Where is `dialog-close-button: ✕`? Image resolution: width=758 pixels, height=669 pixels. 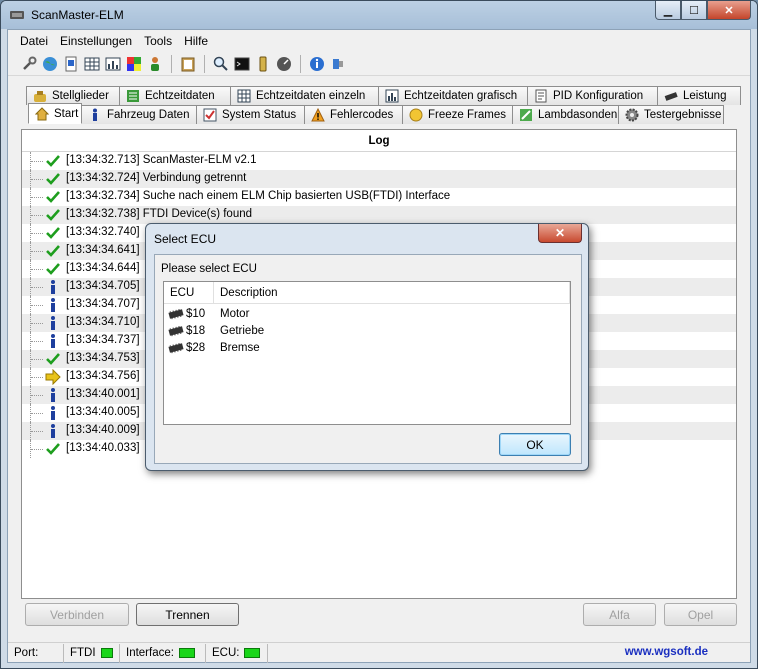
dialog-close-button: ✕ is located at coordinates (560, 233).